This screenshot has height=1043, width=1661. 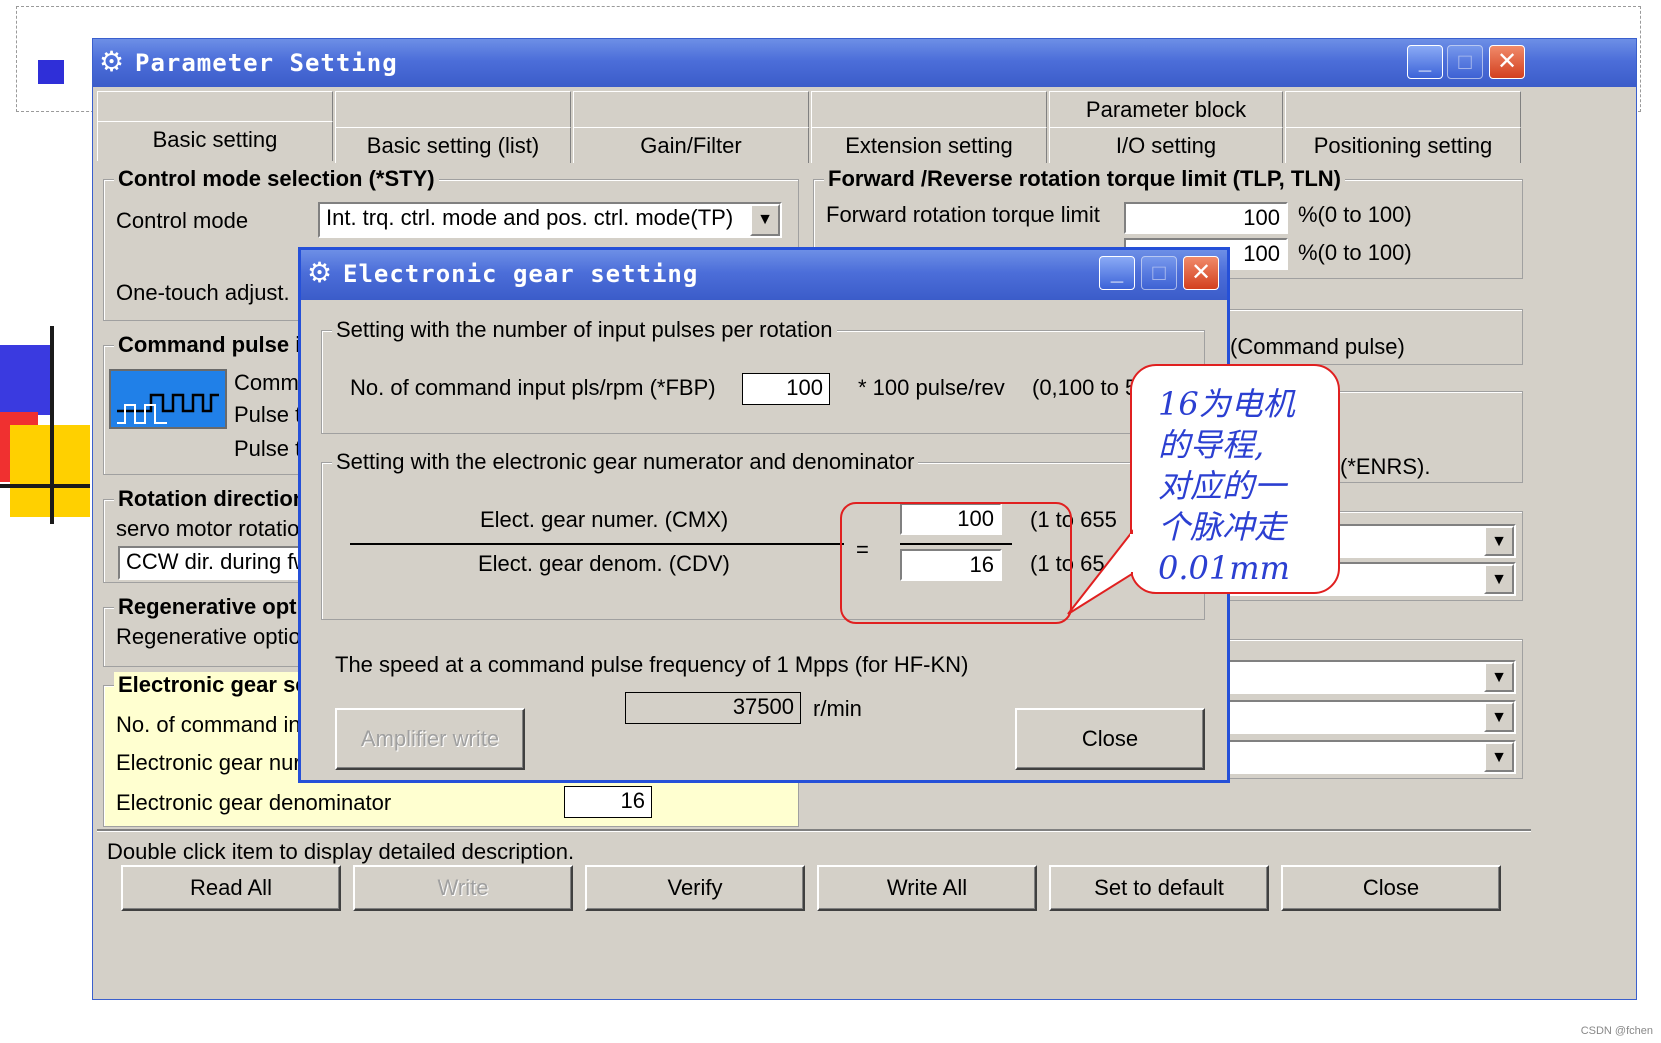 What do you see at coordinates (1224, 568) in the screenshot?
I see `annotation-line-5: 0.01mm` at bounding box center [1224, 568].